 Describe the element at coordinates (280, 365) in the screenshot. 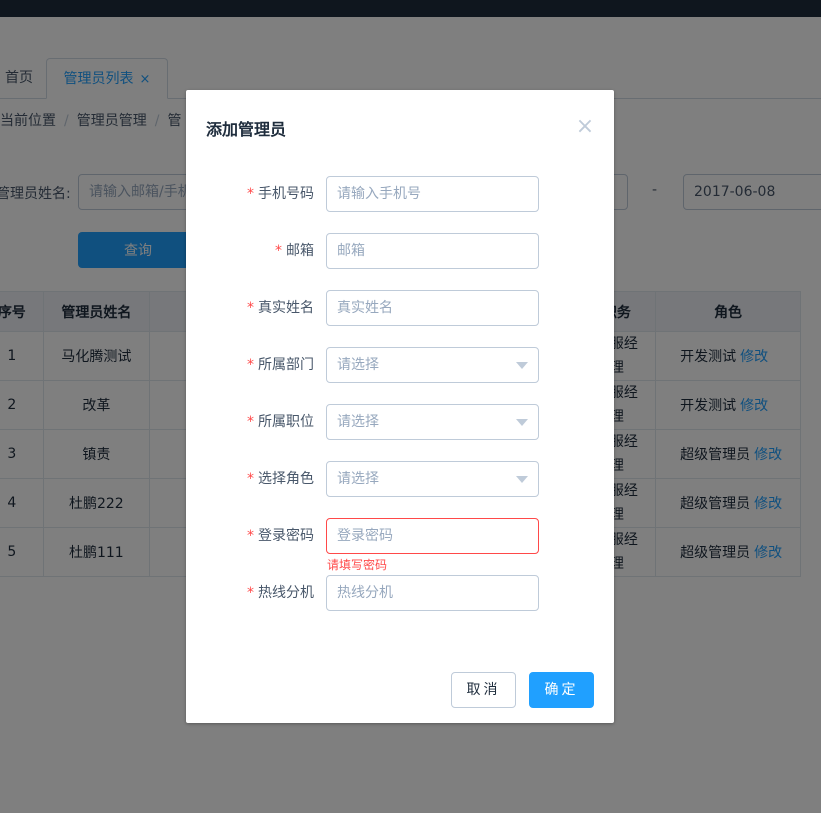

I see `department-label: * 所属部门` at that location.